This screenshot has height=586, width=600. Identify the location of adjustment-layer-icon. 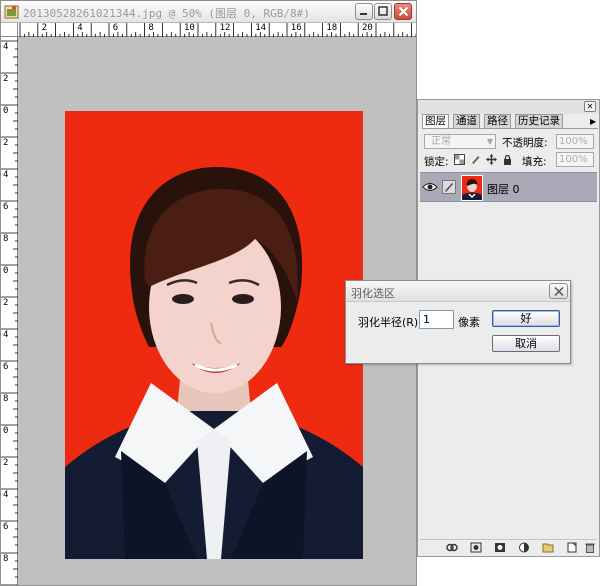
(524, 547).